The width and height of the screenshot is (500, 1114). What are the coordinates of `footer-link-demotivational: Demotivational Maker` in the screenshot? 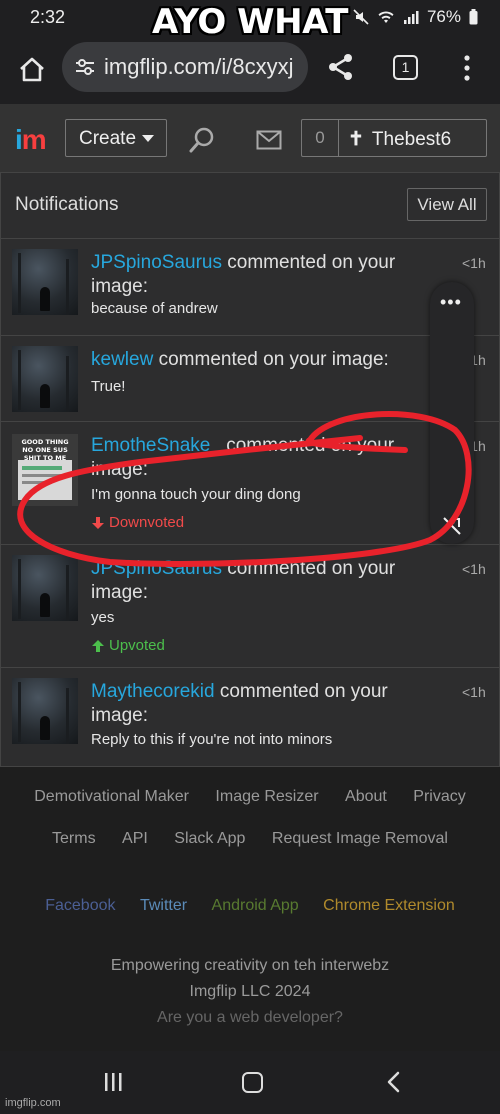 It's located at (111, 796).